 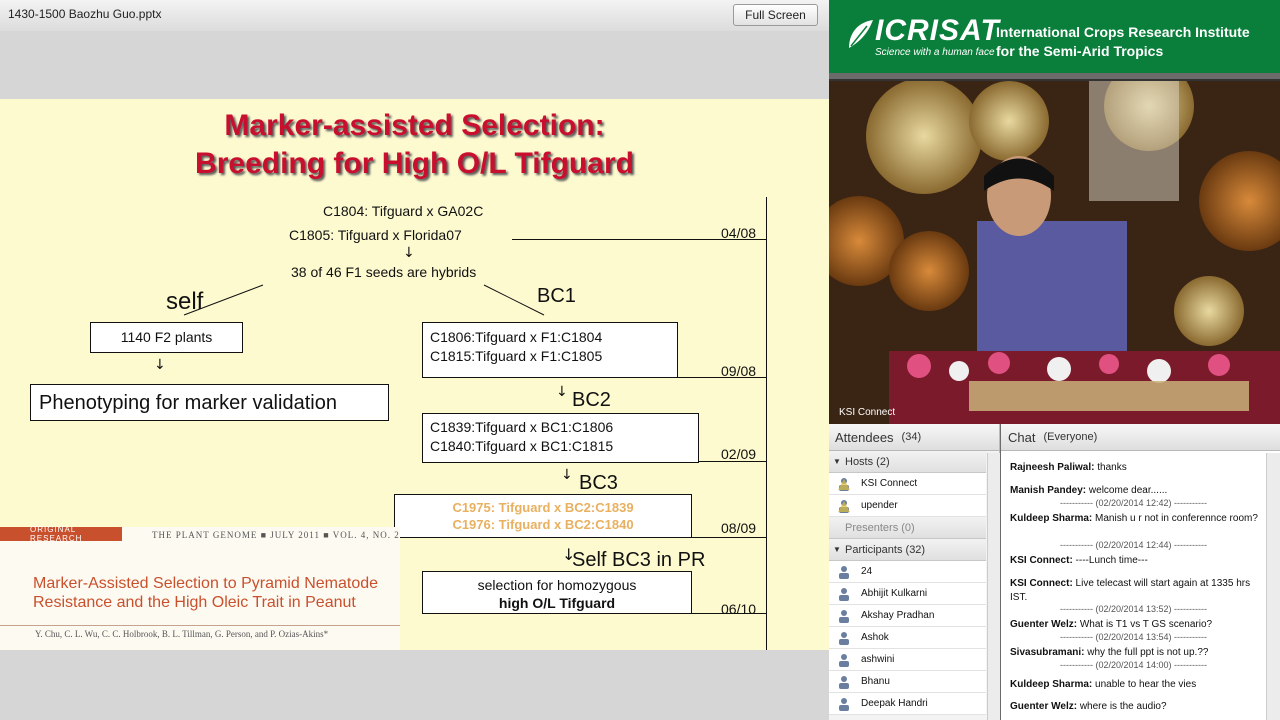 I want to click on date-label: 02/09, so click(x=739, y=454).